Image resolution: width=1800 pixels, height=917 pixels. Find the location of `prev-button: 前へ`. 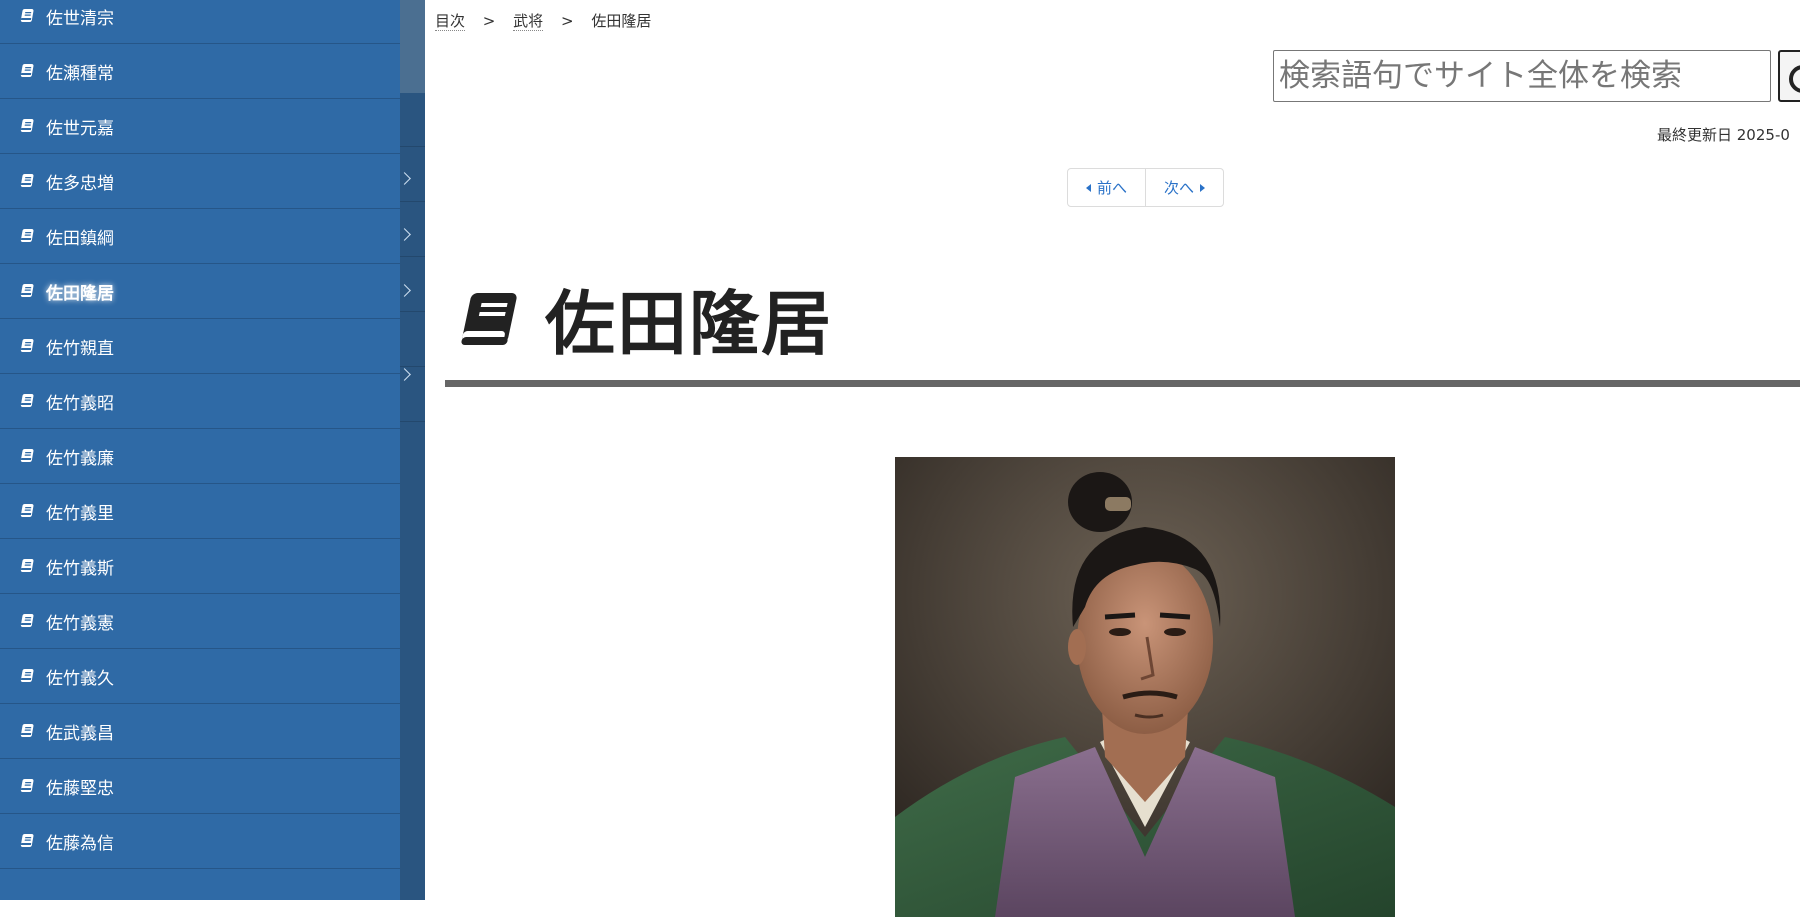

prev-button: 前へ is located at coordinates (1106, 187).